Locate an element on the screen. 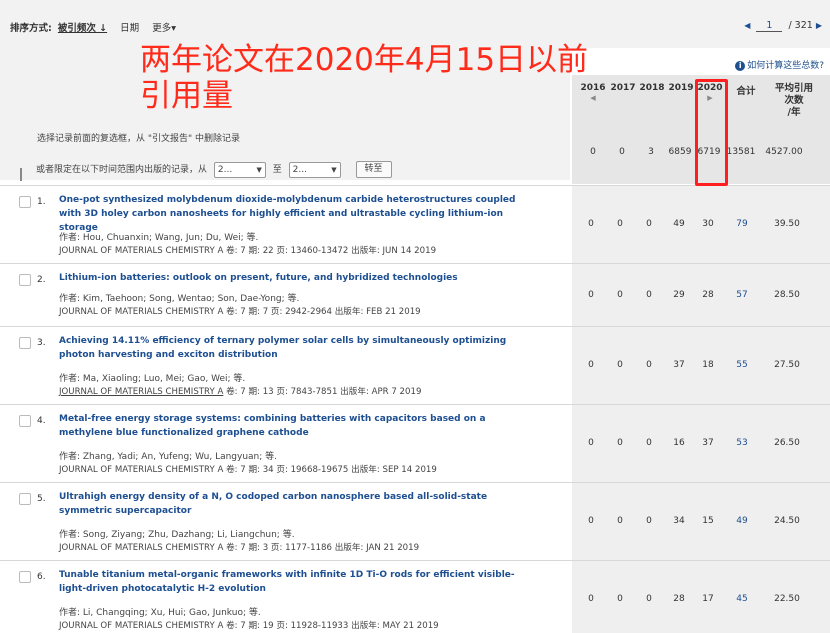 The width and height of the screenshot is (830, 633). help-link-text: 如何计算这些总数? is located at coordinates (785, 66).